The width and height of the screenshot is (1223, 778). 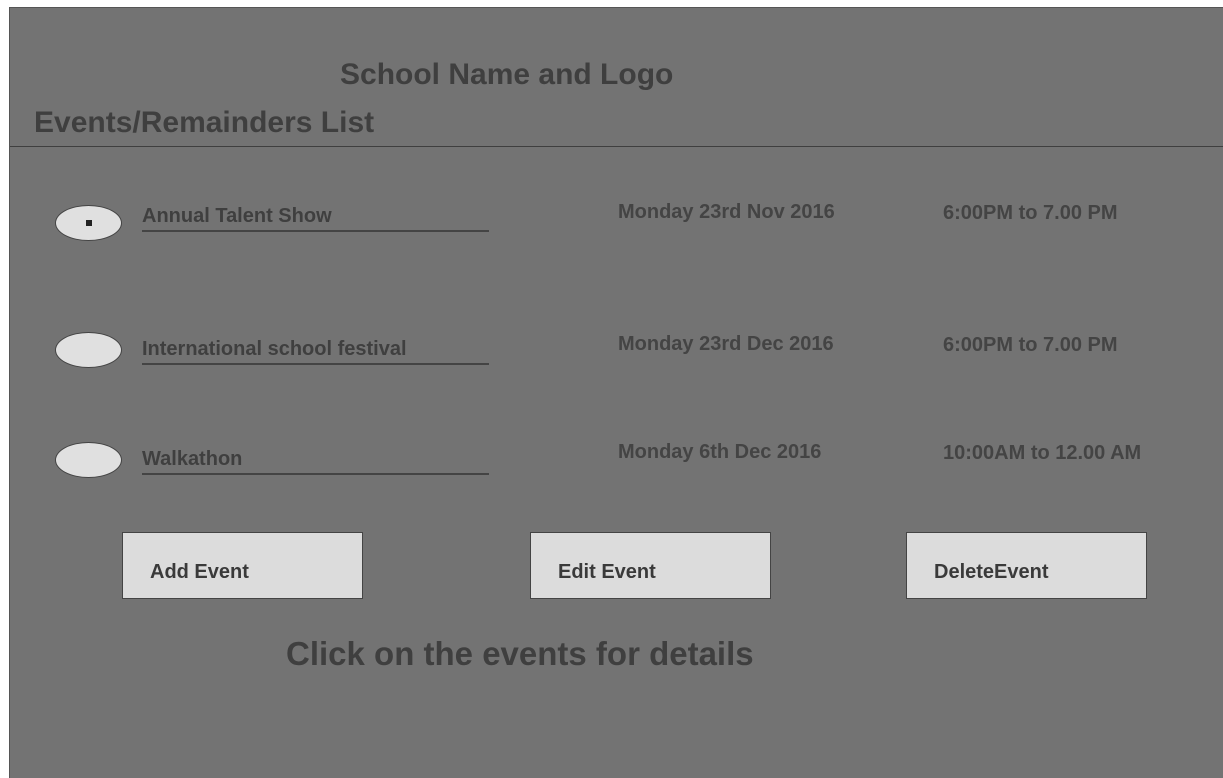 I want to click on event-link-walkathon: Walkathon, so click(x=315, y=461).